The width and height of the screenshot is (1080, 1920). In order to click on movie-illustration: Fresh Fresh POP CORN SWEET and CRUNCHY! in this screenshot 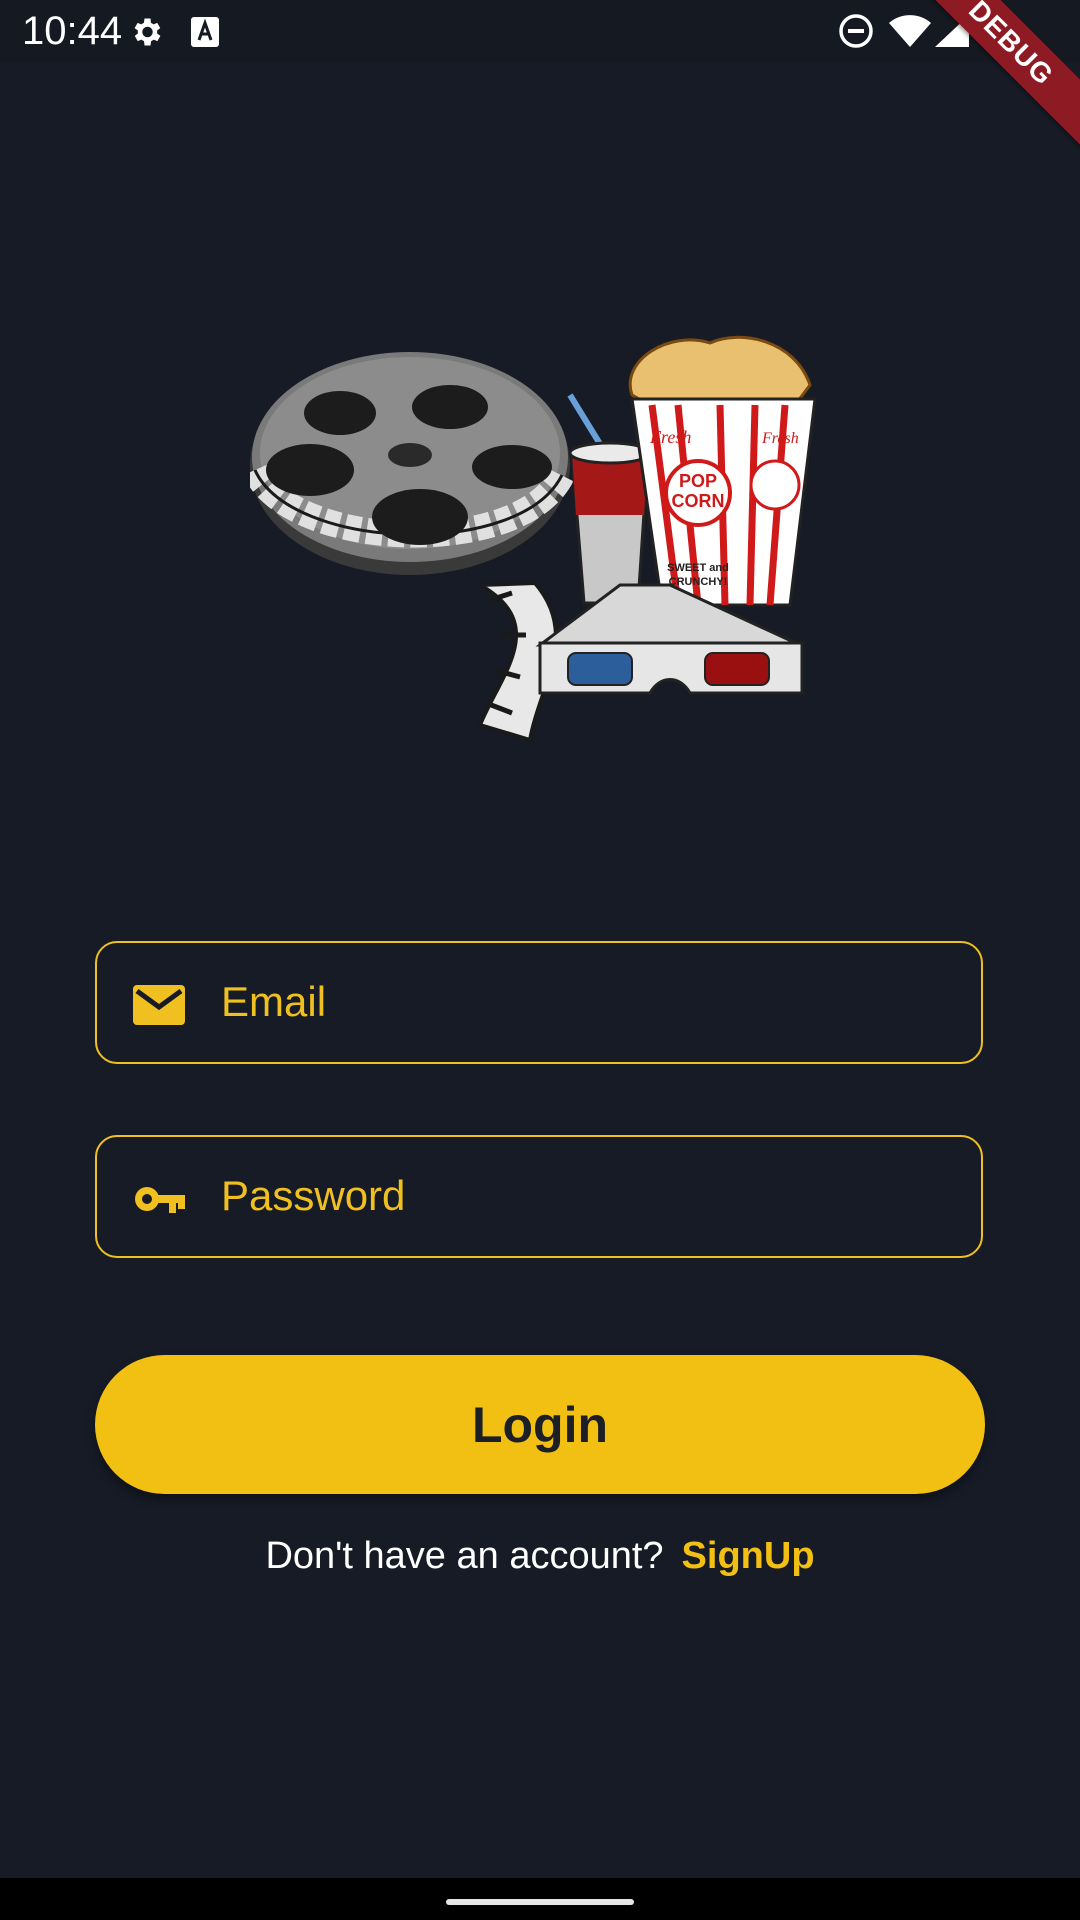, I will do `click(533, 539)`.